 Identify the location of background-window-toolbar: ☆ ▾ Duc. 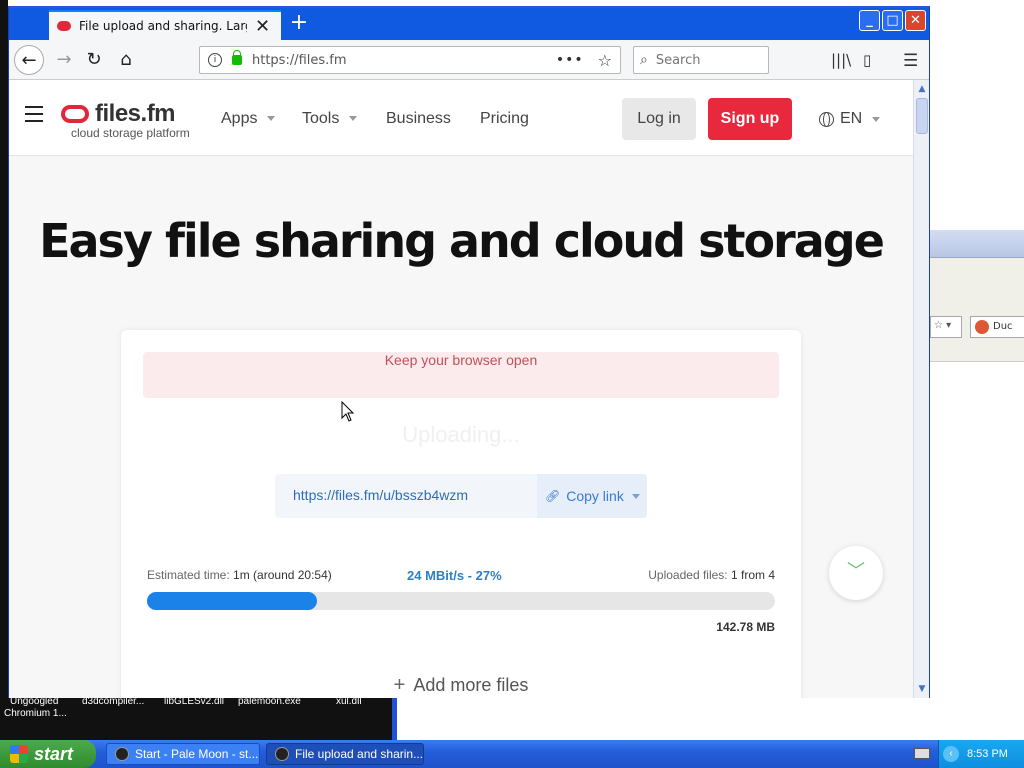
(977, 310).